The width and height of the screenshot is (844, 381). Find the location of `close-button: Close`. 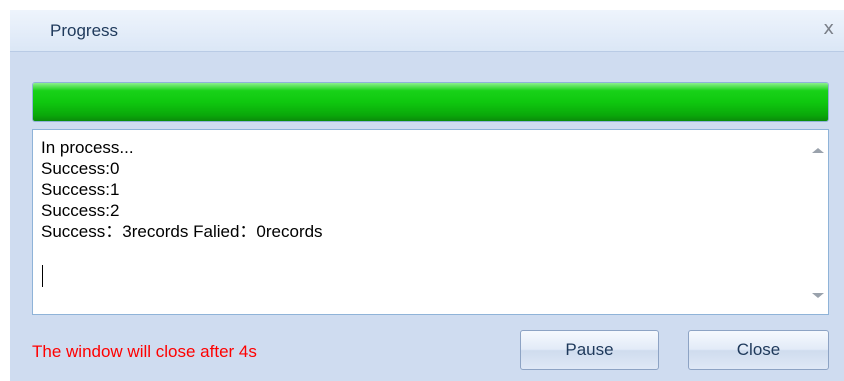

close-button: Close is located at coordinates (758, 350).